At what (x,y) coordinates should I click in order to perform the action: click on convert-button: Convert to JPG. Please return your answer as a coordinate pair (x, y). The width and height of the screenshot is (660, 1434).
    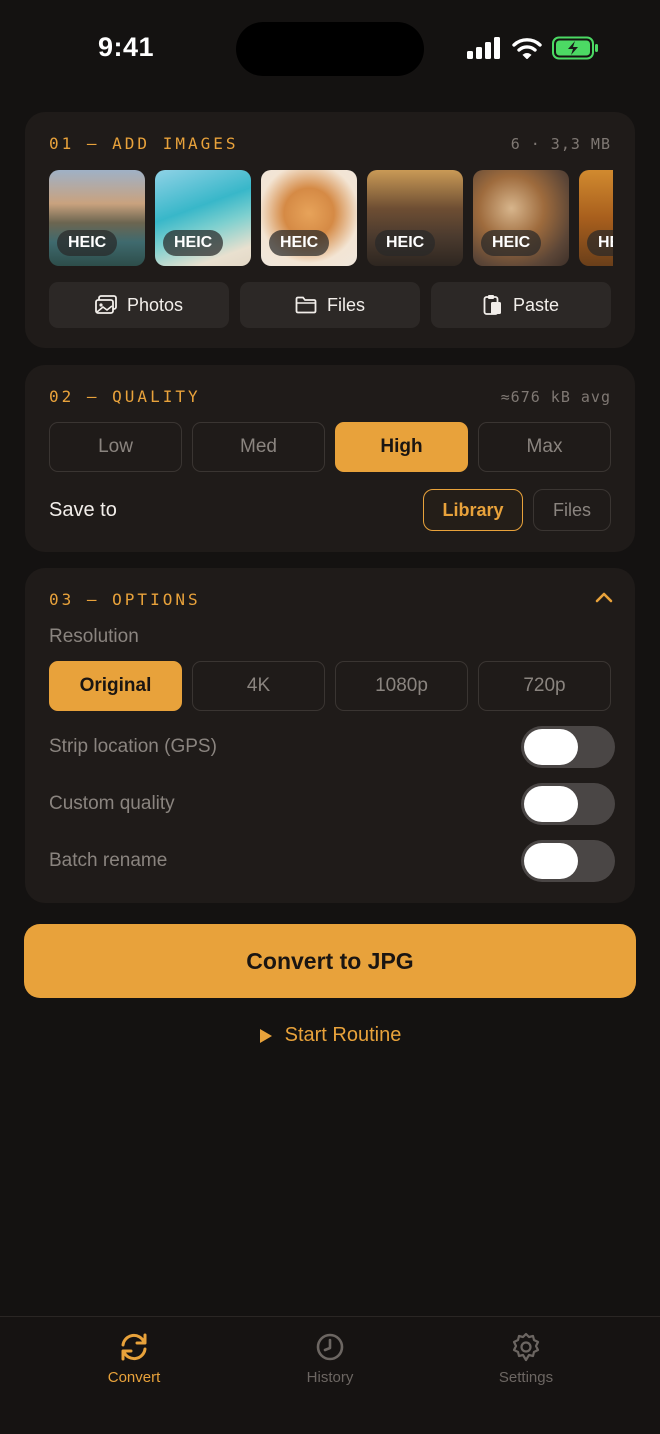
    Looking at the image, I should click on (330, 961).